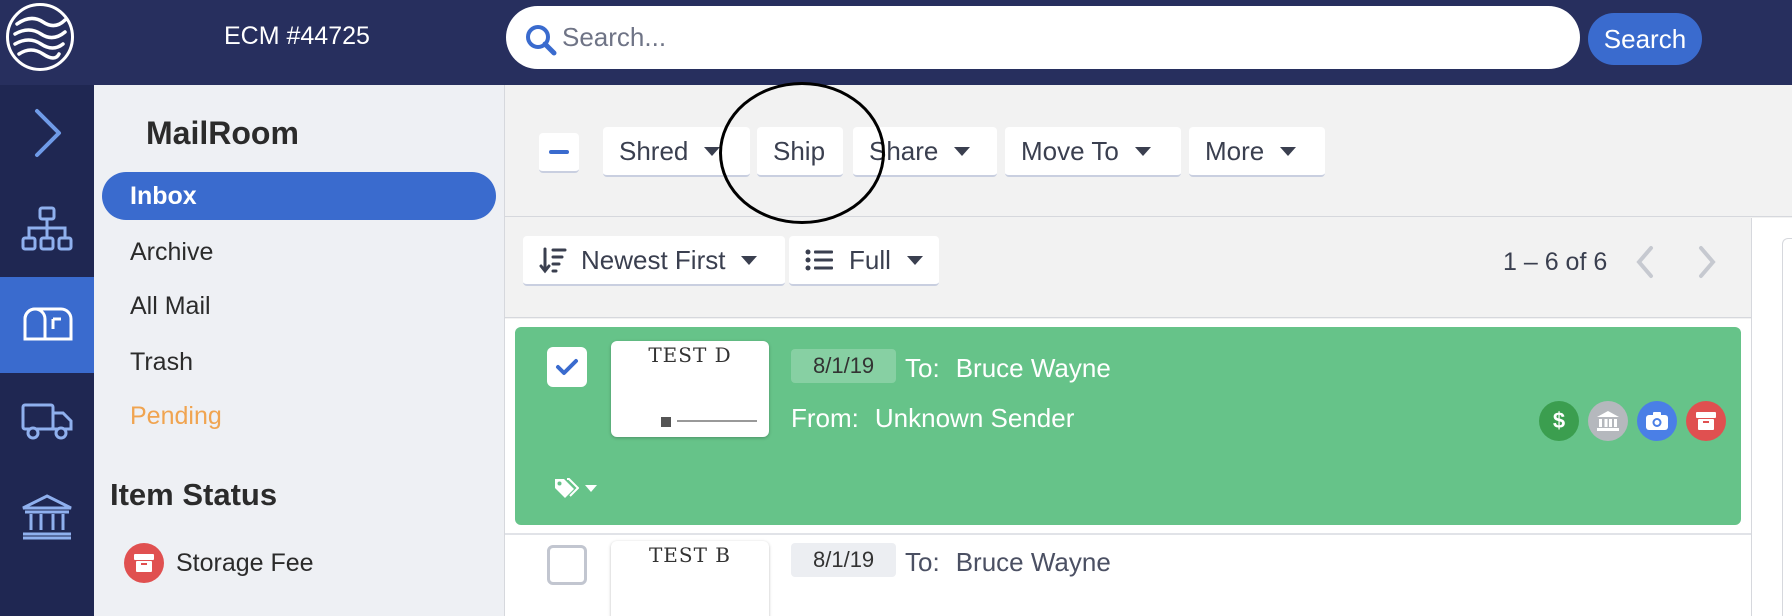  I want to click on tag-dropdown, so click(575, 488).